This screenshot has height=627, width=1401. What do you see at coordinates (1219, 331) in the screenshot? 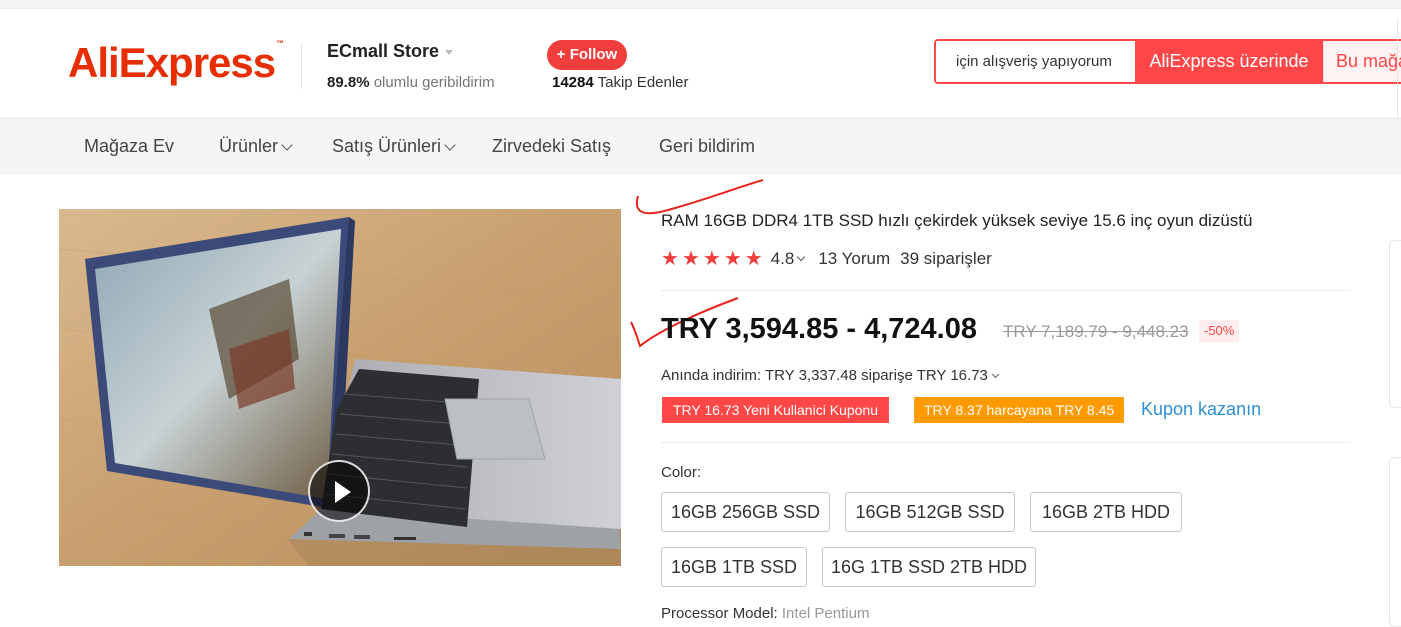
I see `discount-badge: -50%` at bounding box center [1219, 331].